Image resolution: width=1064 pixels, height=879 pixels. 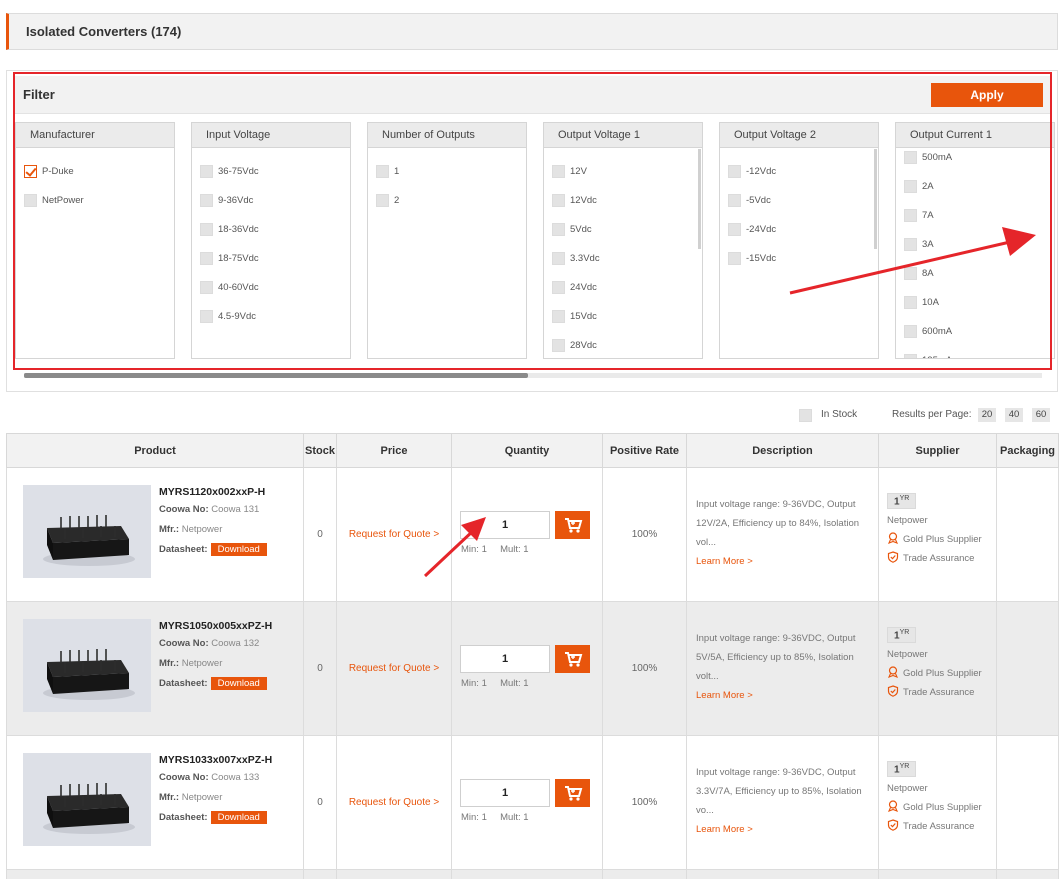 I want to click on coowa-value: Coowa 132, so click(x=235, y=643).